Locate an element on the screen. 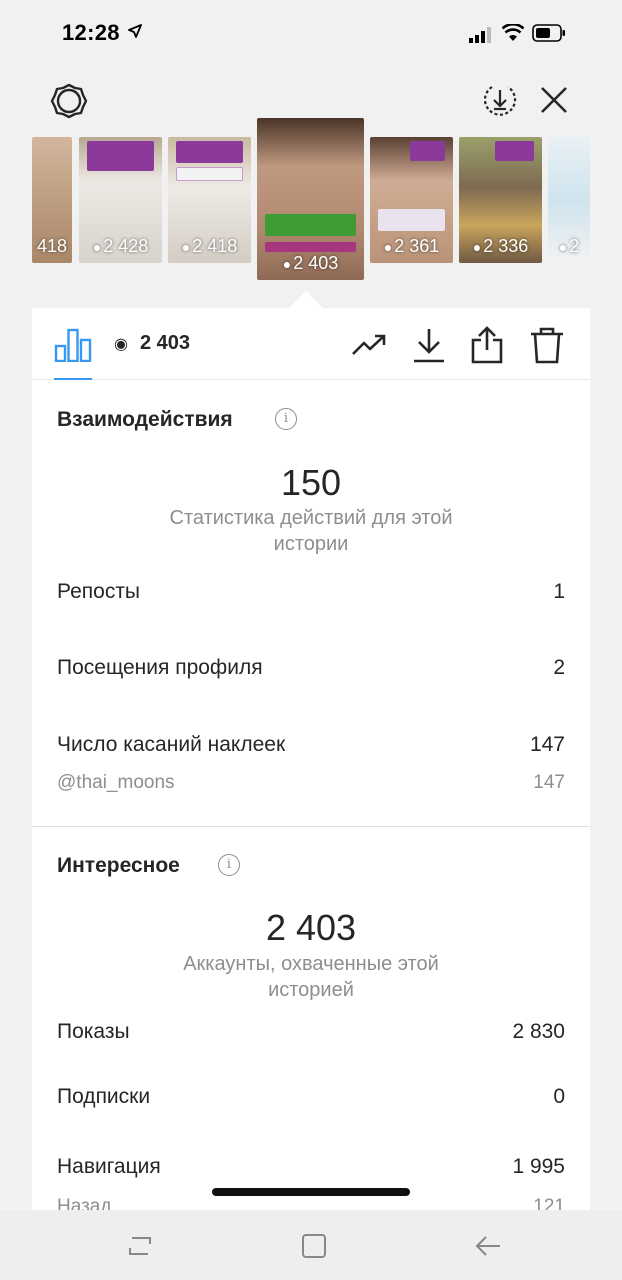  story-thumbnail: 418 is located at coordinates (52, 200).